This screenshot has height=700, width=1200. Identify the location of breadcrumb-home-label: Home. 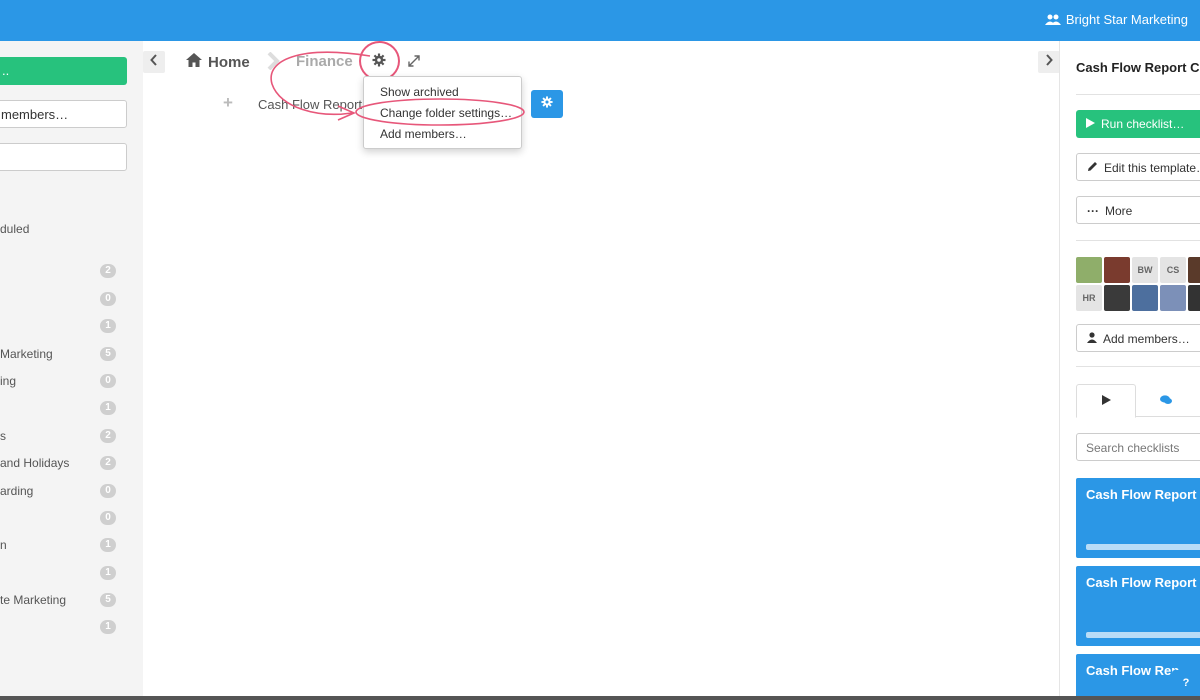
(229, 62).